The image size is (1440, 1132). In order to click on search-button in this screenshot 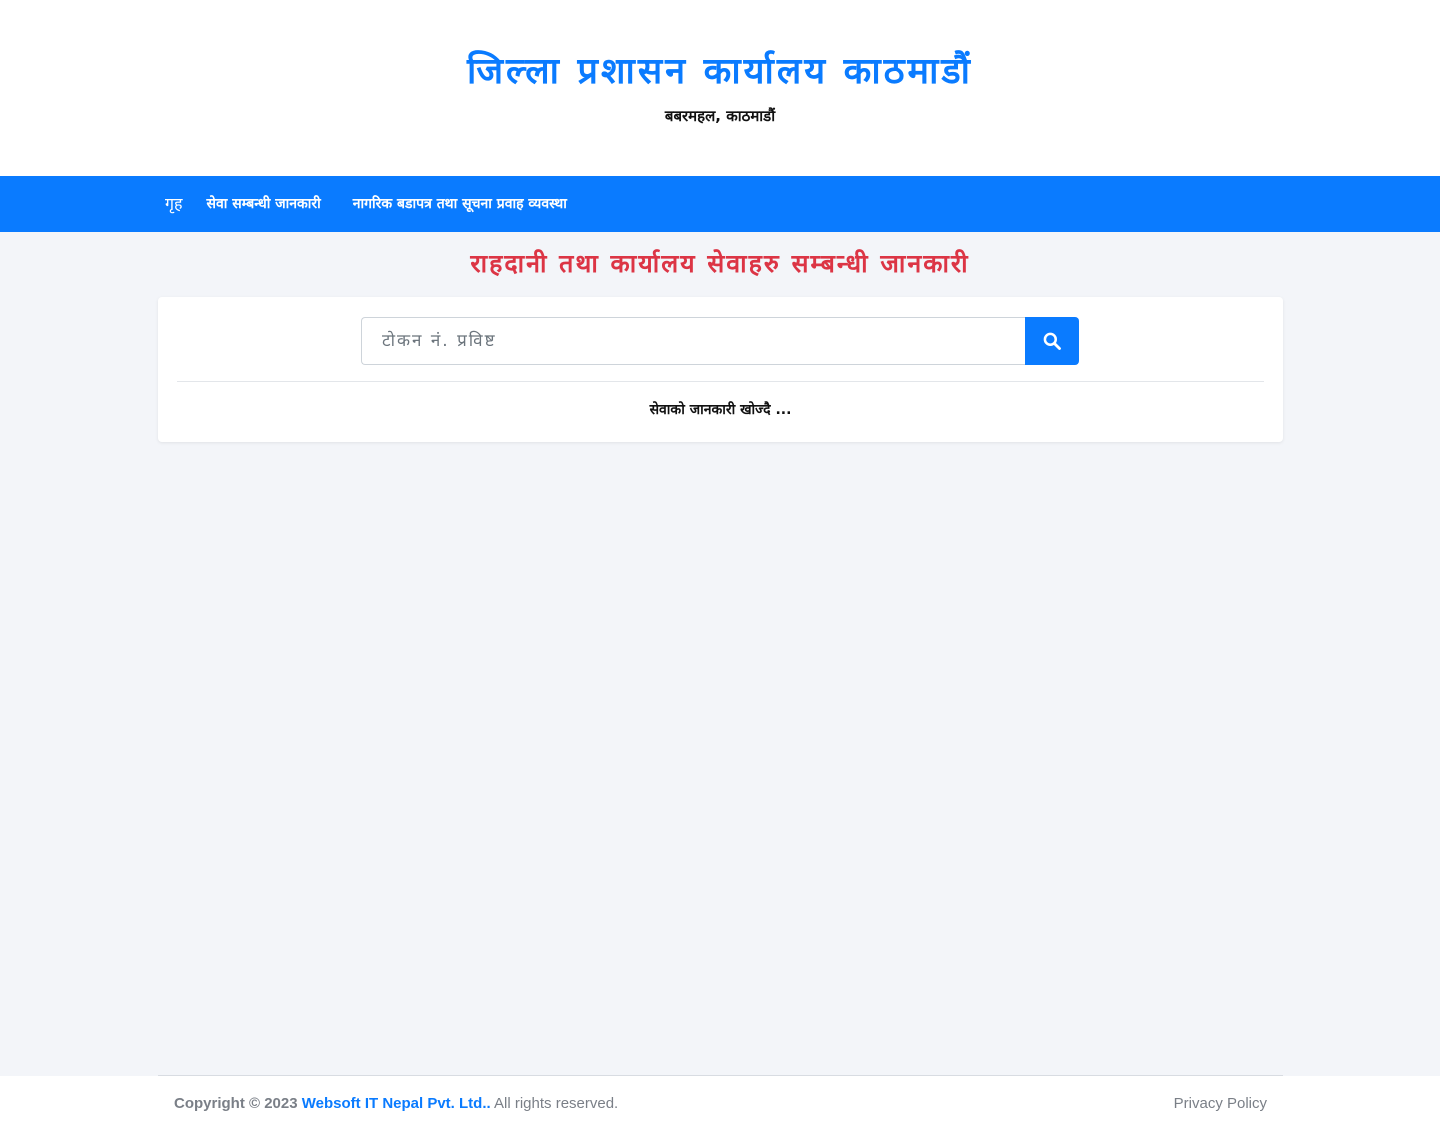, I will do `click(1052, 341)`.